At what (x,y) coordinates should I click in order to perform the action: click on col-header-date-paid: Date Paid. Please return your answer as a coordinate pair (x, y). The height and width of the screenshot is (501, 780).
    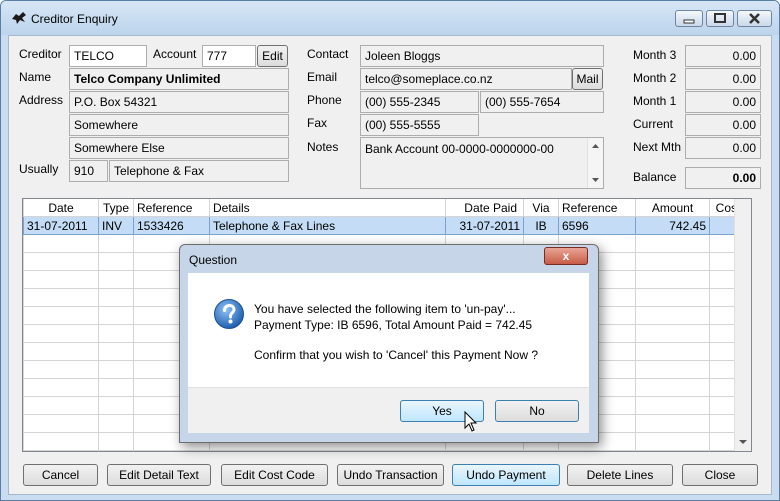
    Looking at the image, I should click on (484, 208).